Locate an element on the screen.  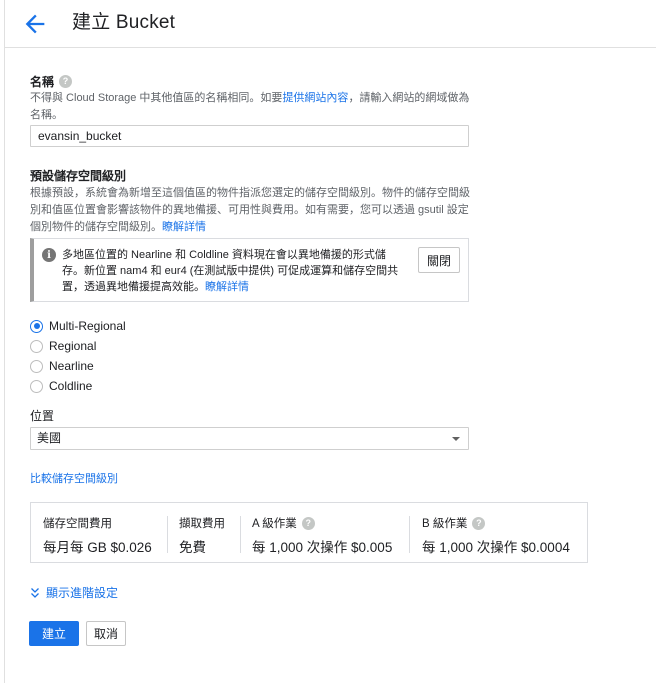
price-value: 每 1,000 次操作 $0.0004 is located at coordinates (496, 547).